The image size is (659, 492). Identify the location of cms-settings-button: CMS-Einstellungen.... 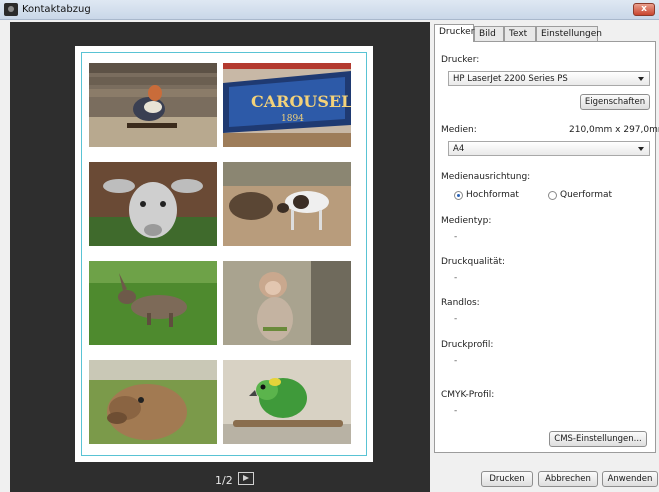
(598, 439).